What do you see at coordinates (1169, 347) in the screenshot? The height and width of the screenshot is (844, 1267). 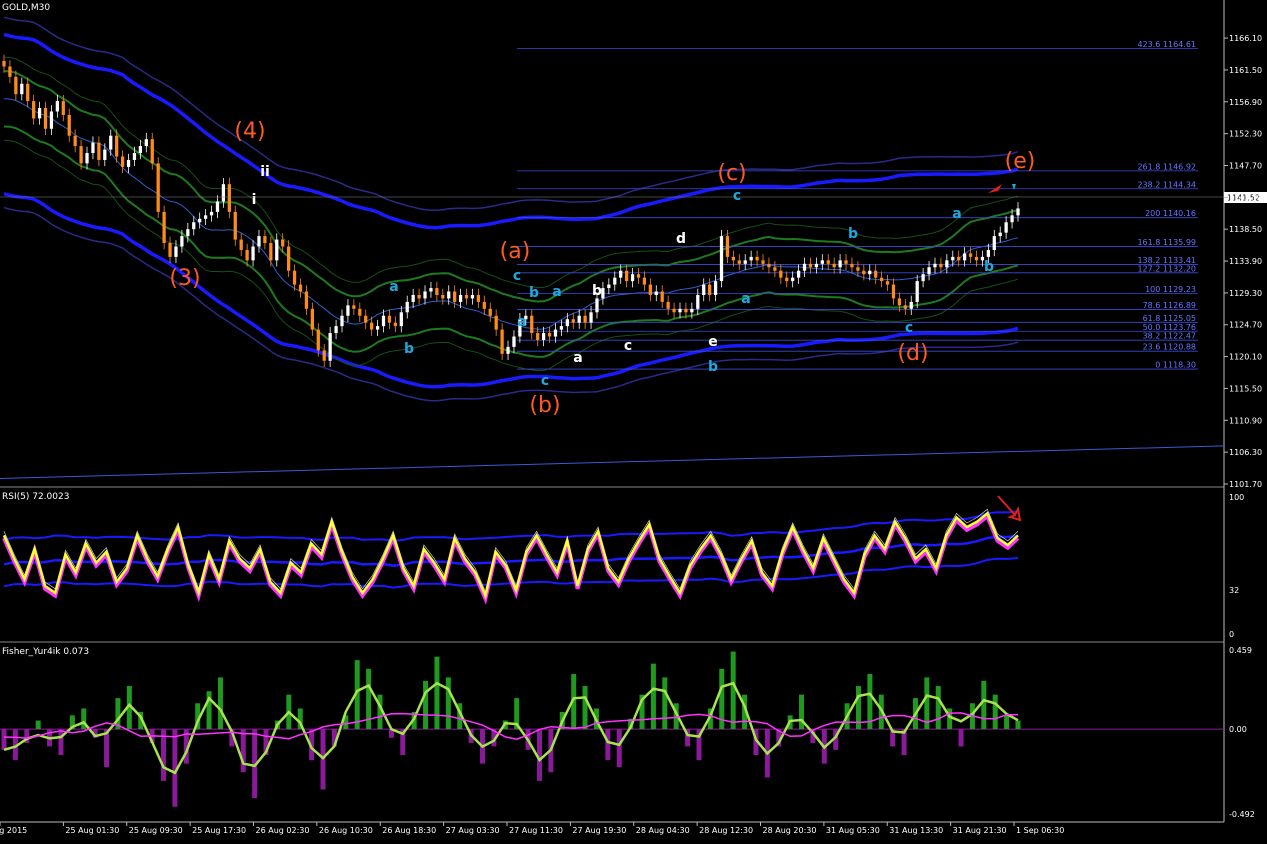 I see `fib-level-label: 23.6 1120.88` at bounding box center [1169, 347].